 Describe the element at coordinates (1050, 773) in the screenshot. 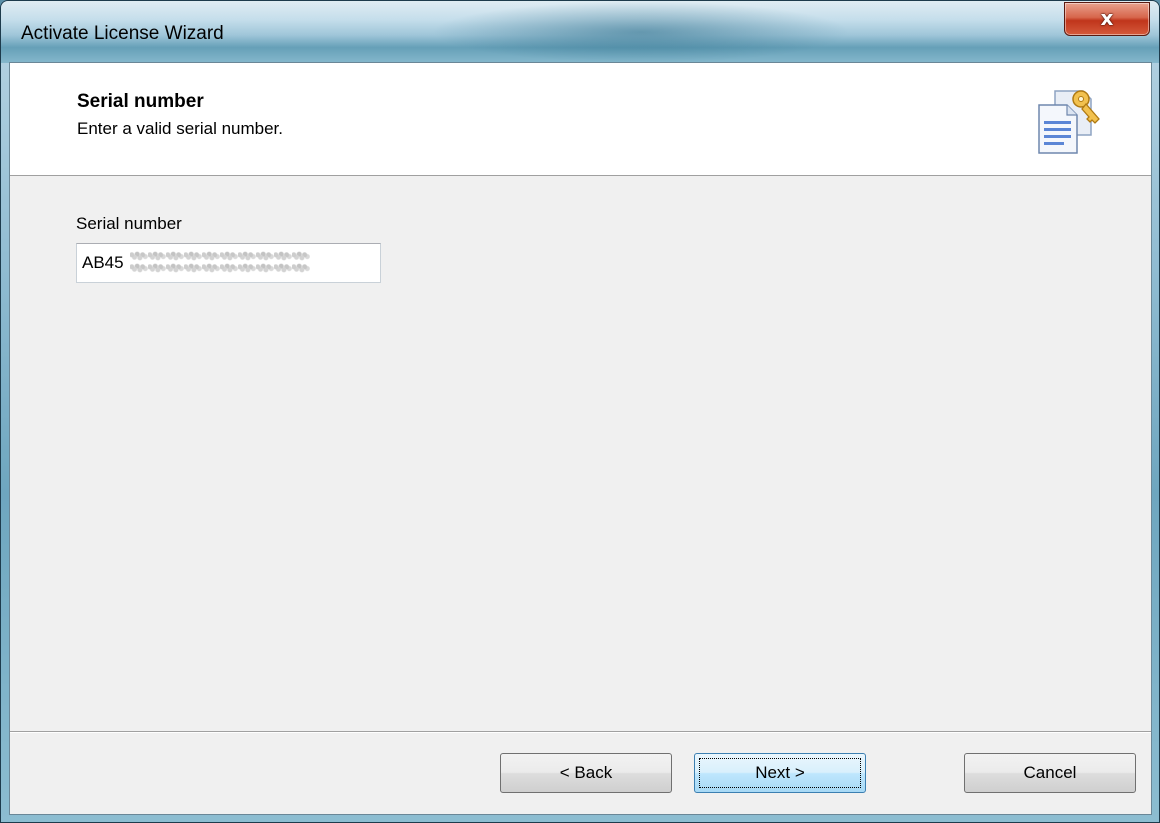

I see `cancel-button: Cancel` at that location.